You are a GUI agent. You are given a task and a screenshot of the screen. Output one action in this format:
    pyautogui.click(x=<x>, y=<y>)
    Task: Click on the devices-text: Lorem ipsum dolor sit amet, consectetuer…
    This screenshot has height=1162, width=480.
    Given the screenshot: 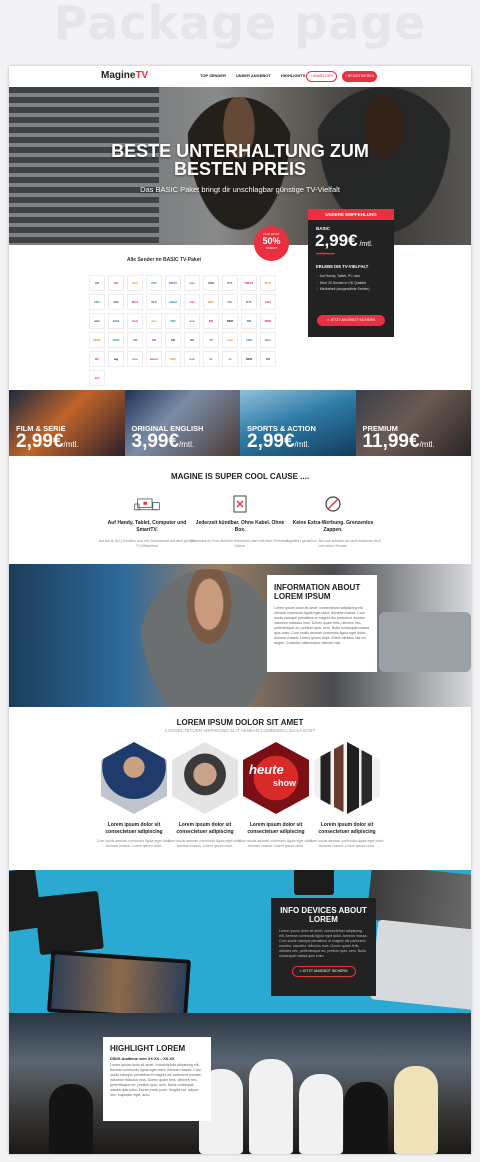 What is the action you would take?
    pyautogui.click(x=323, y=943)
    